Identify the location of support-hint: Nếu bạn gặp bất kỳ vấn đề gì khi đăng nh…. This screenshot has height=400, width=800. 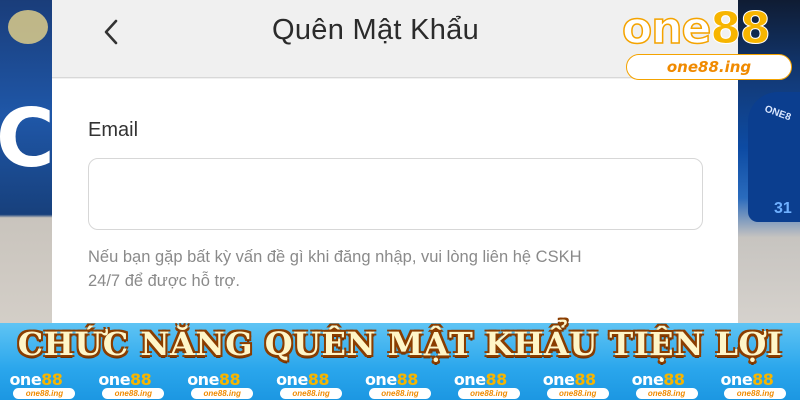
(398, 269).